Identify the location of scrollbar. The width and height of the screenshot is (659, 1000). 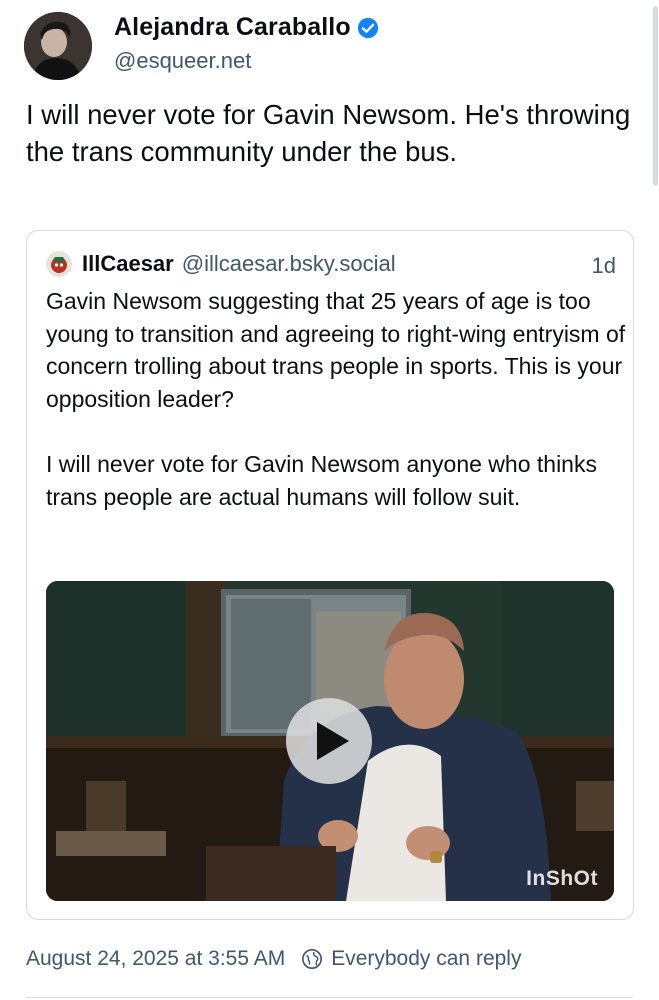
(655, 95).